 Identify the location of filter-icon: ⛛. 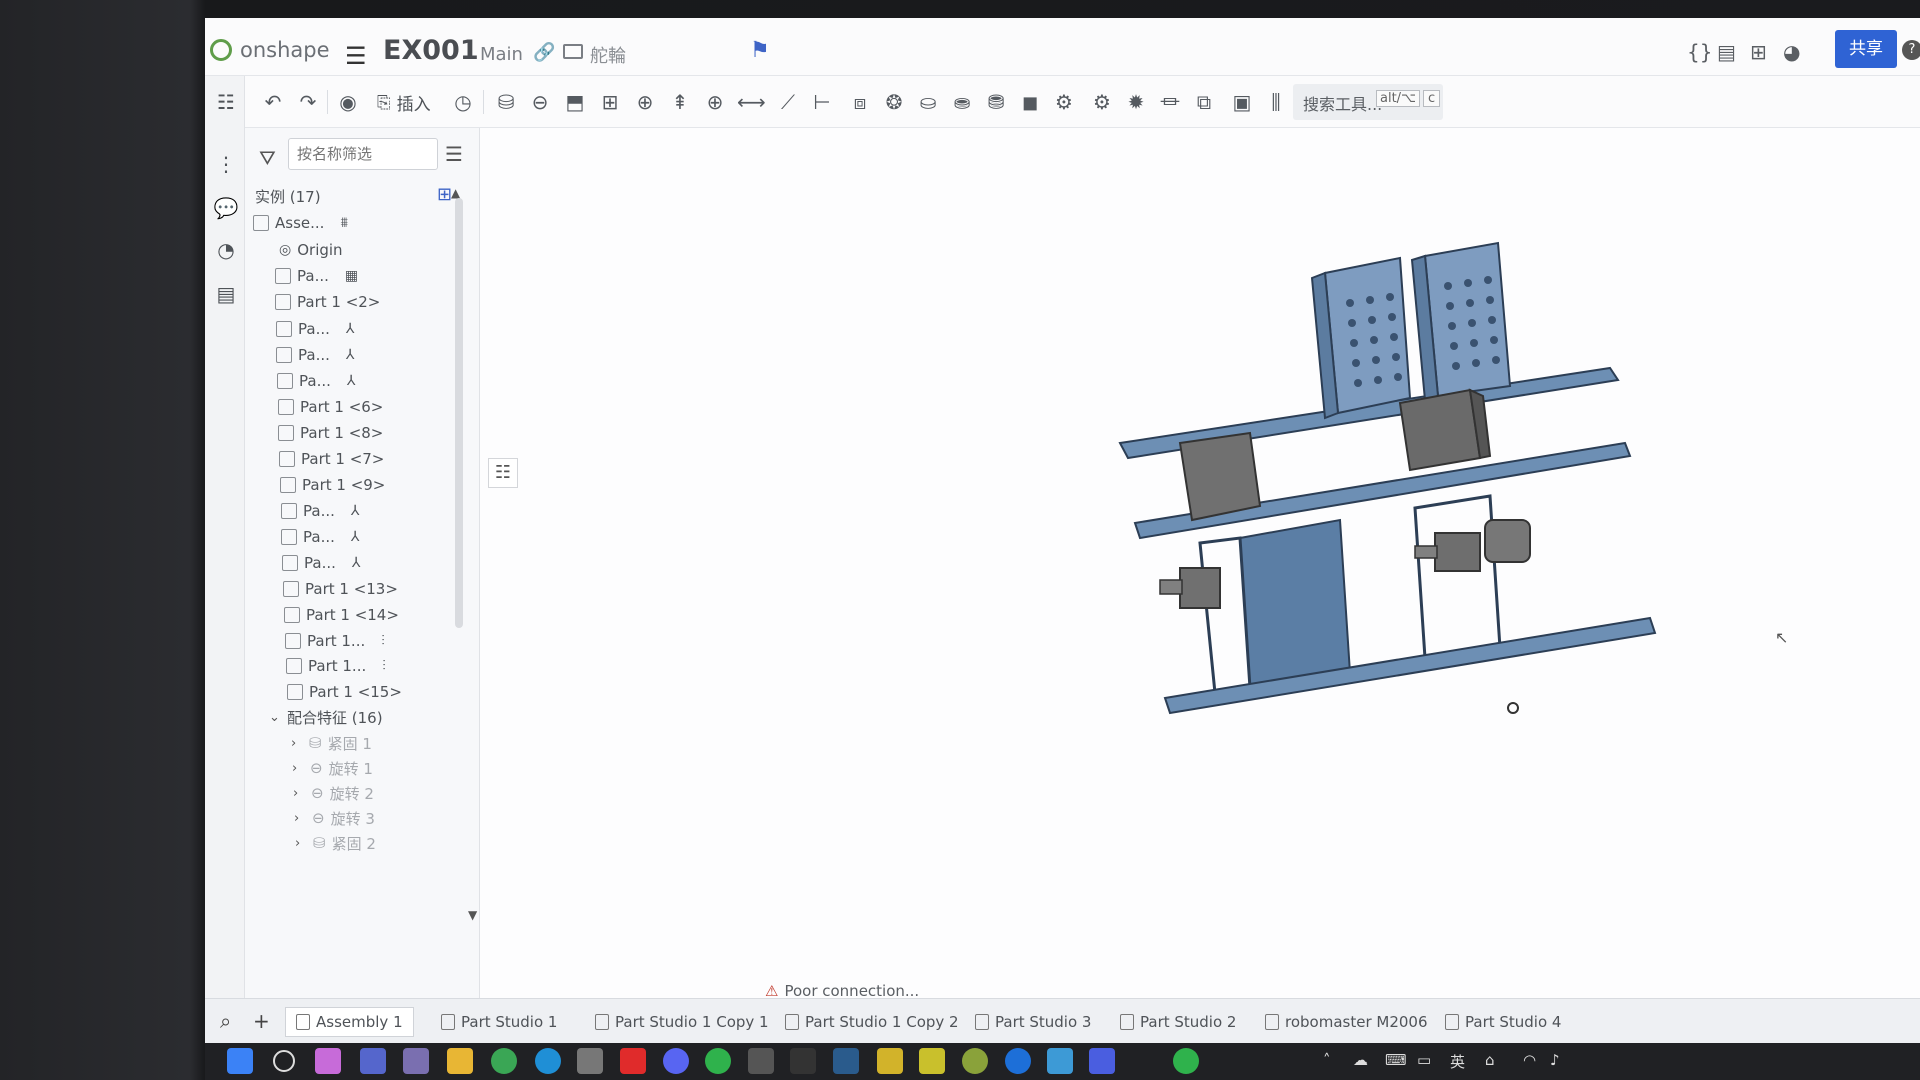
(267, 158).